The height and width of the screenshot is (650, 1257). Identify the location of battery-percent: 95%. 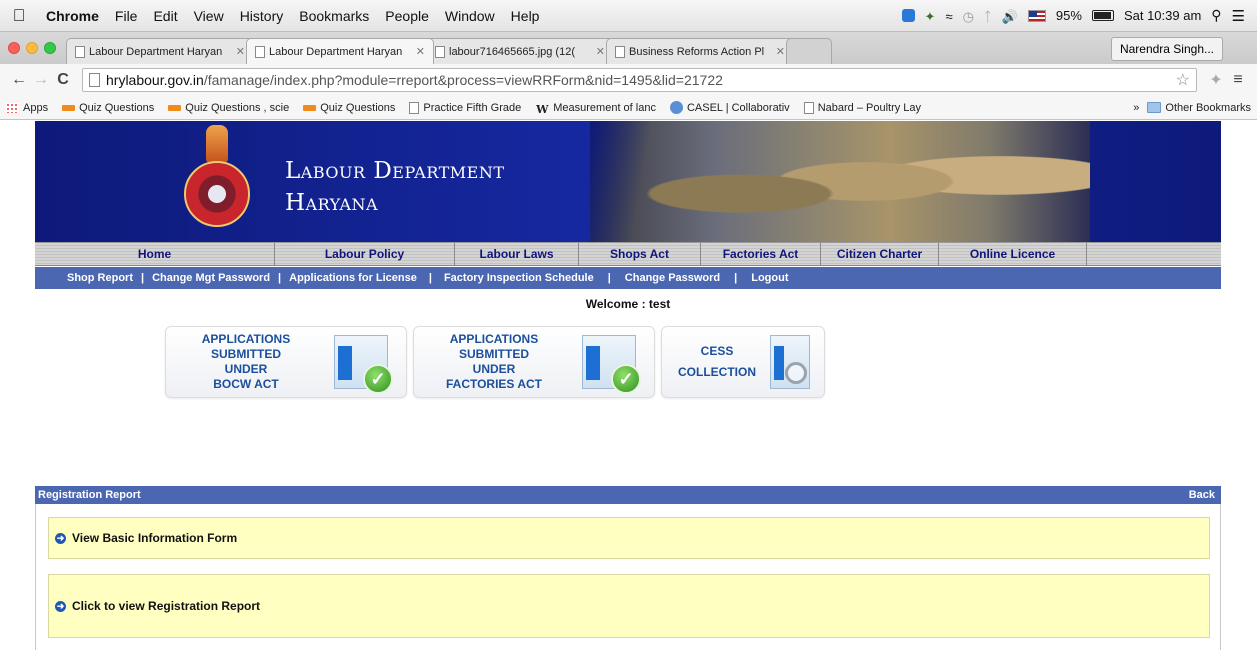
(1068, 15).